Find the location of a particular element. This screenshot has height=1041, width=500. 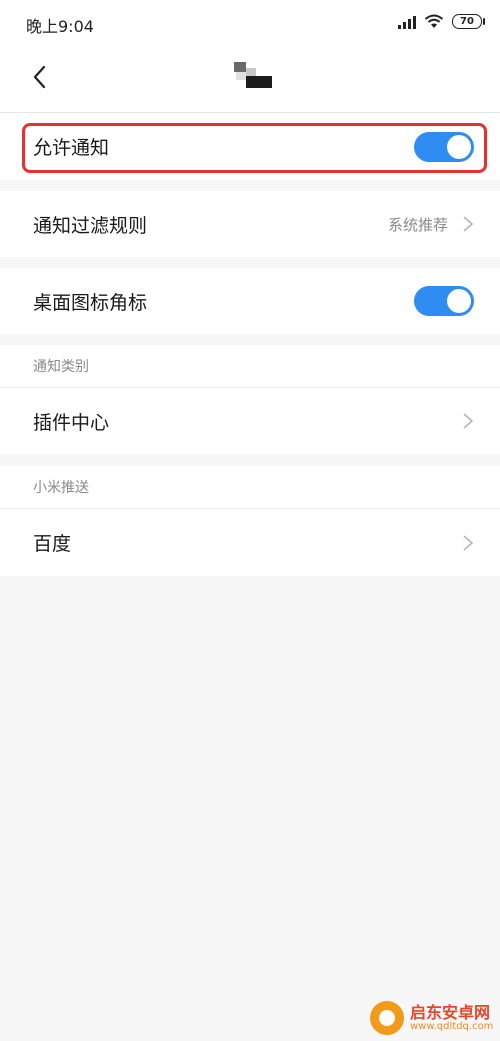

categories-group: 通知类别 插件中心 is located at coordinates (250, 399).